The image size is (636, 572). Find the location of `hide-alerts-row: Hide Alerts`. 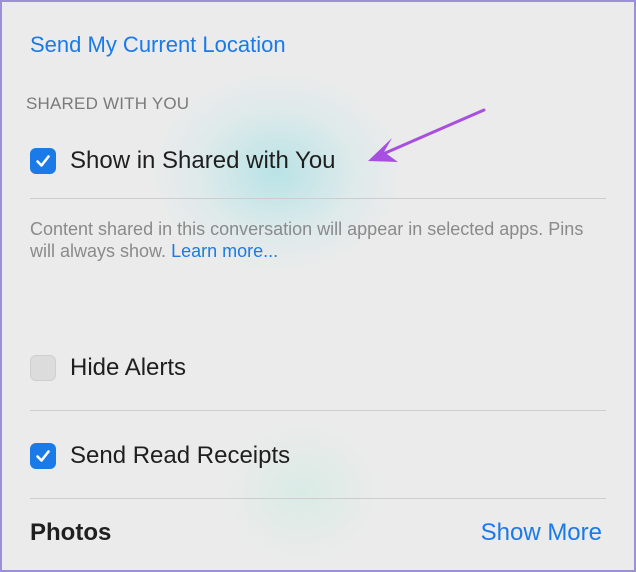

hide-alerts-row: Hide Alerts is located at coordinates (108, 368).